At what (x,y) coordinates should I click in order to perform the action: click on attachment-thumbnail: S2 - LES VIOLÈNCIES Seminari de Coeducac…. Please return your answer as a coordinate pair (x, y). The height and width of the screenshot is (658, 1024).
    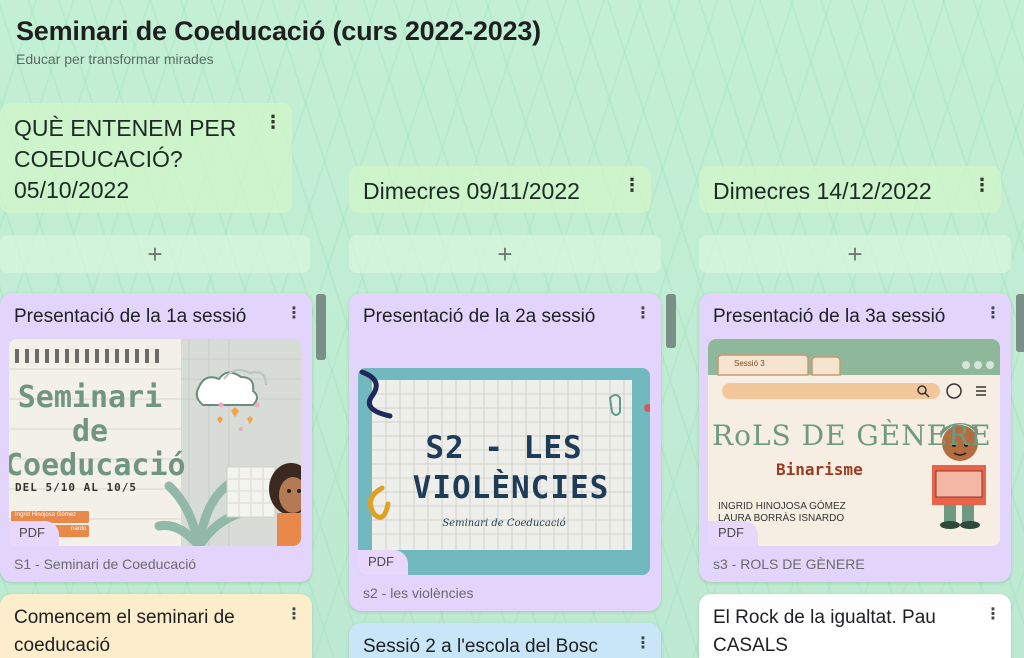
    Looking at the image, I should click on (504, 471).